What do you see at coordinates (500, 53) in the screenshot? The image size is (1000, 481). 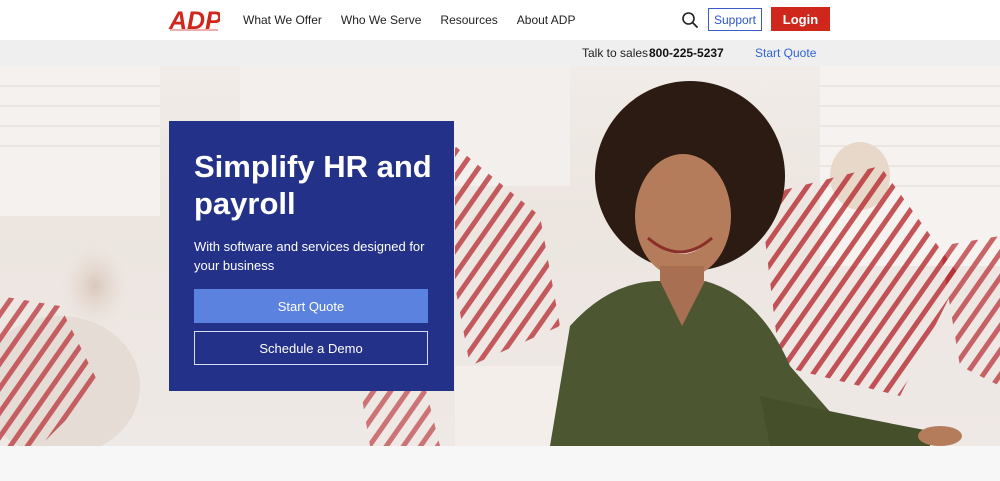 I see `sales-bar: Talk to sales 800-225-5237 Start Quote` at bounding box center [500, 53].